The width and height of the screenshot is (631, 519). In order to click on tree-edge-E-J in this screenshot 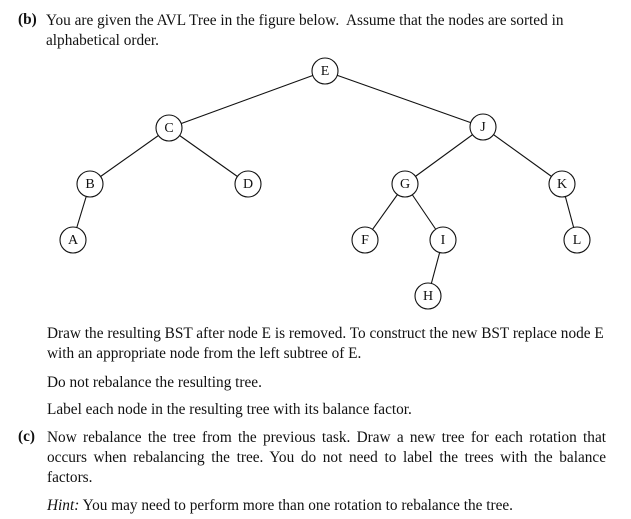, I will do `click(404, 99)`.